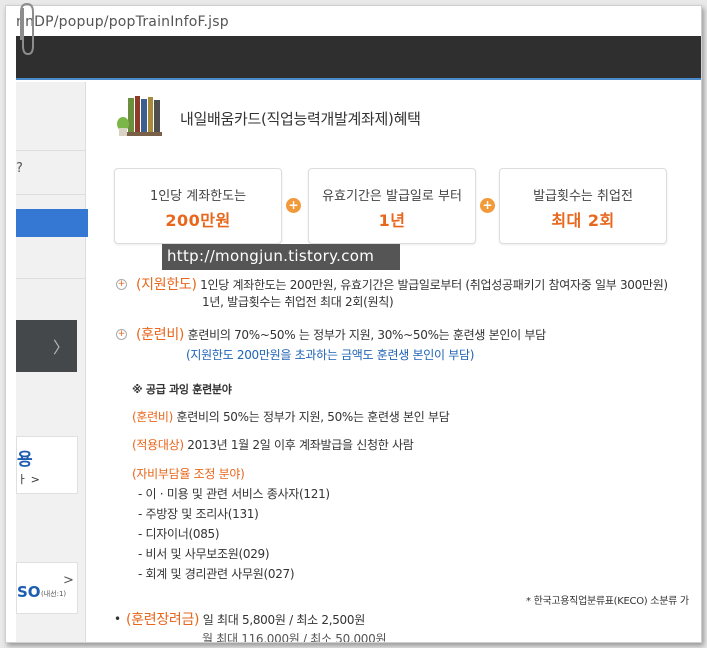 This screenshot has height=648, width=707. Describe the element at coordinates (27, 29) in the screenshot. I see `paperclip-icon` at that location.